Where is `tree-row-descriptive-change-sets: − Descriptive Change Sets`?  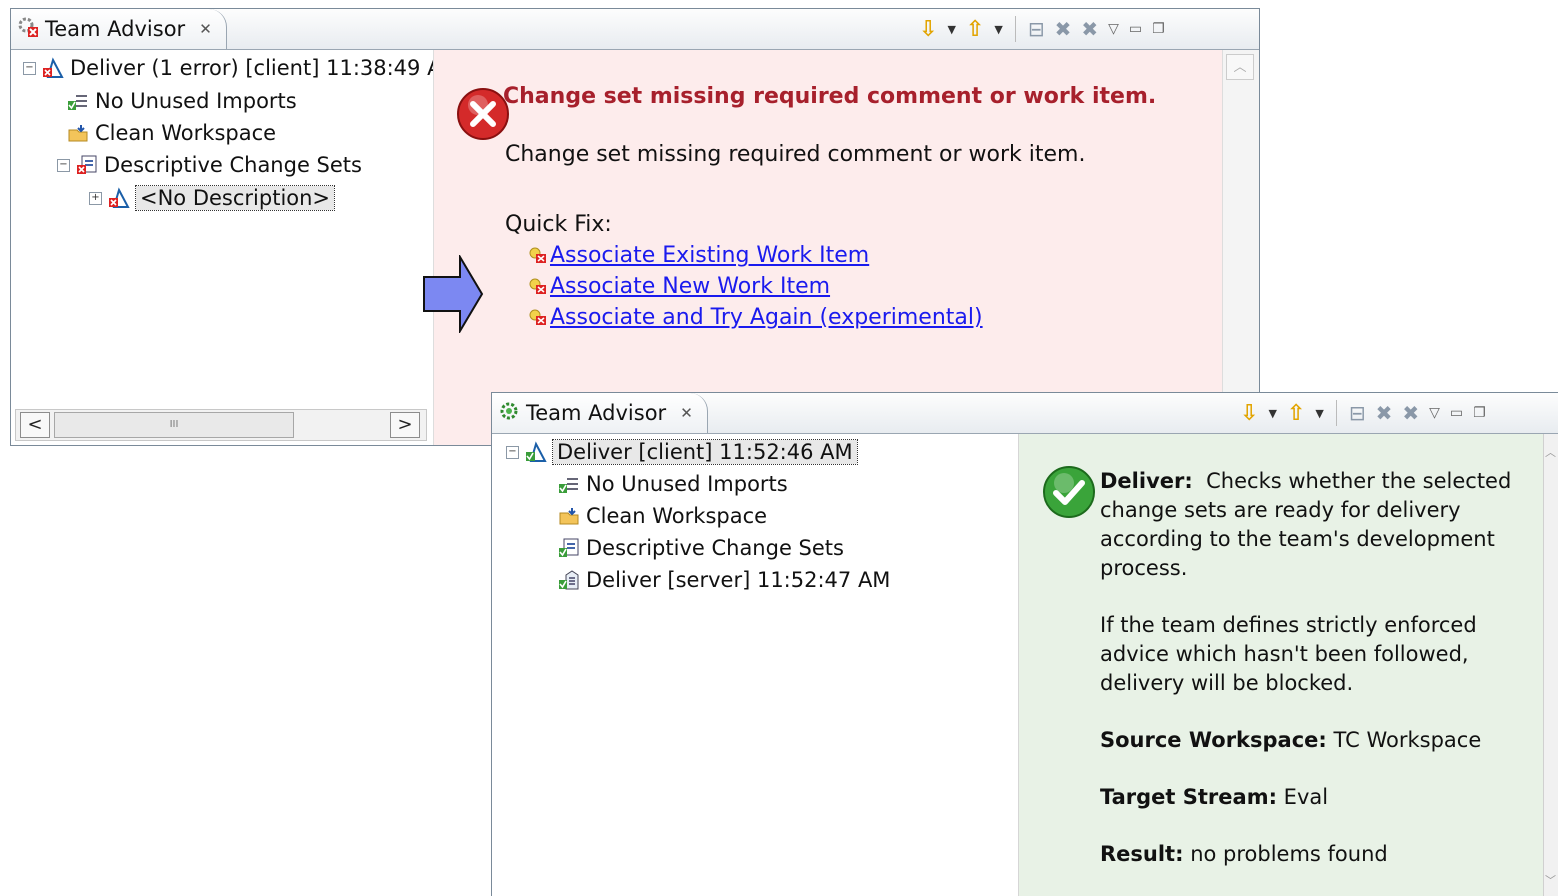
tree-row-descriptive-change-sets: − Descriptive Change Sets is located at coordinates (209, 165).